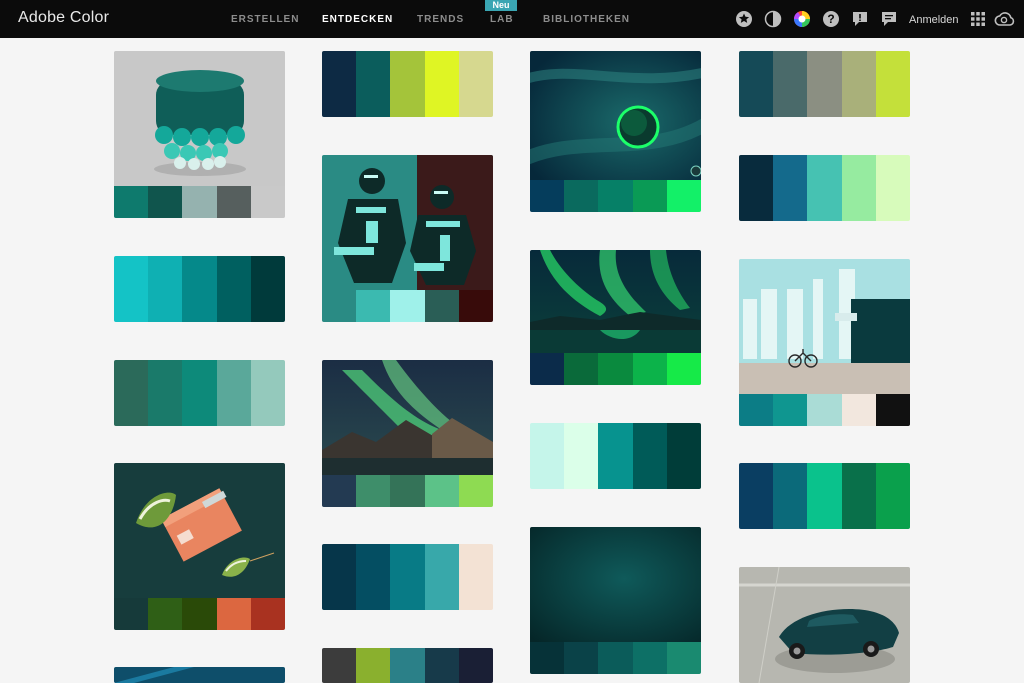  Describe the element at coordinates (615, 301) in the screenshot. I see `aurora-lake-photo` at that location.